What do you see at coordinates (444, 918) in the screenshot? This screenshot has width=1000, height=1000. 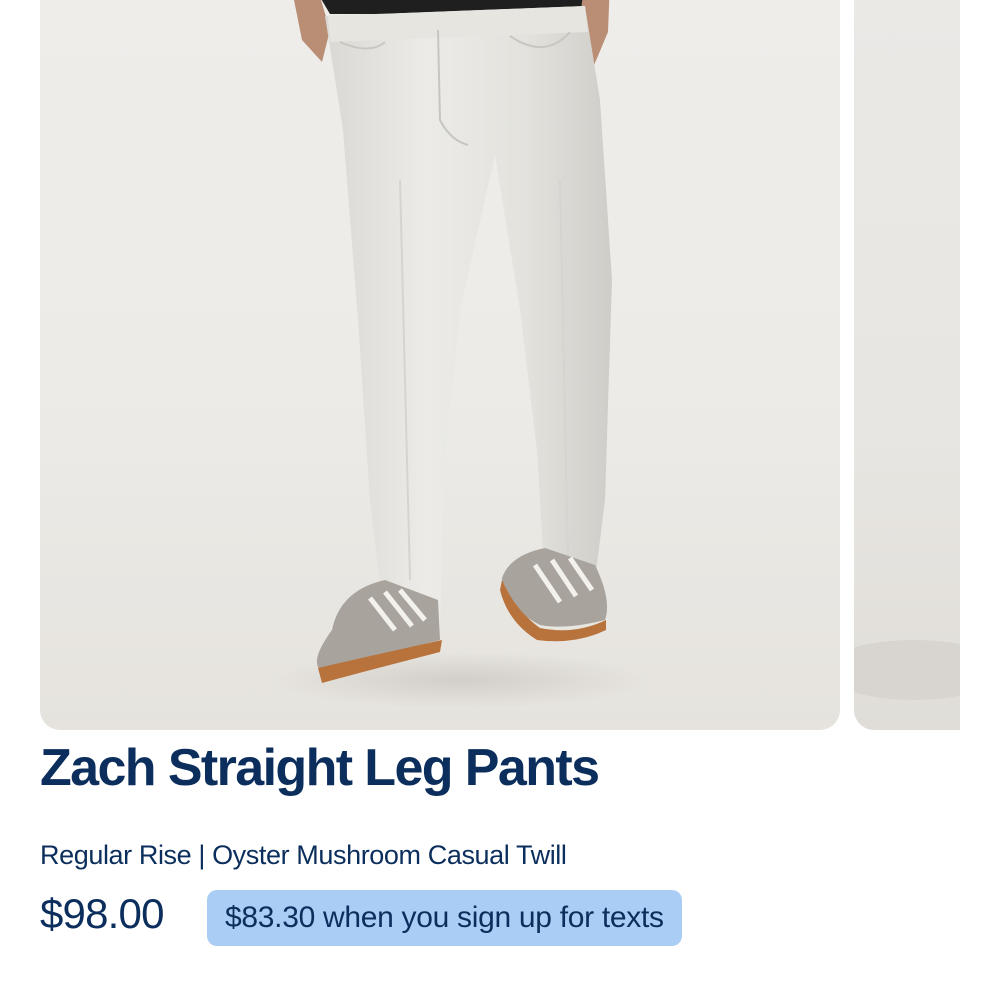 I see `text-signup-promo-badge: $83.30 when you sign up for texts` at bounding box center [444, 918].